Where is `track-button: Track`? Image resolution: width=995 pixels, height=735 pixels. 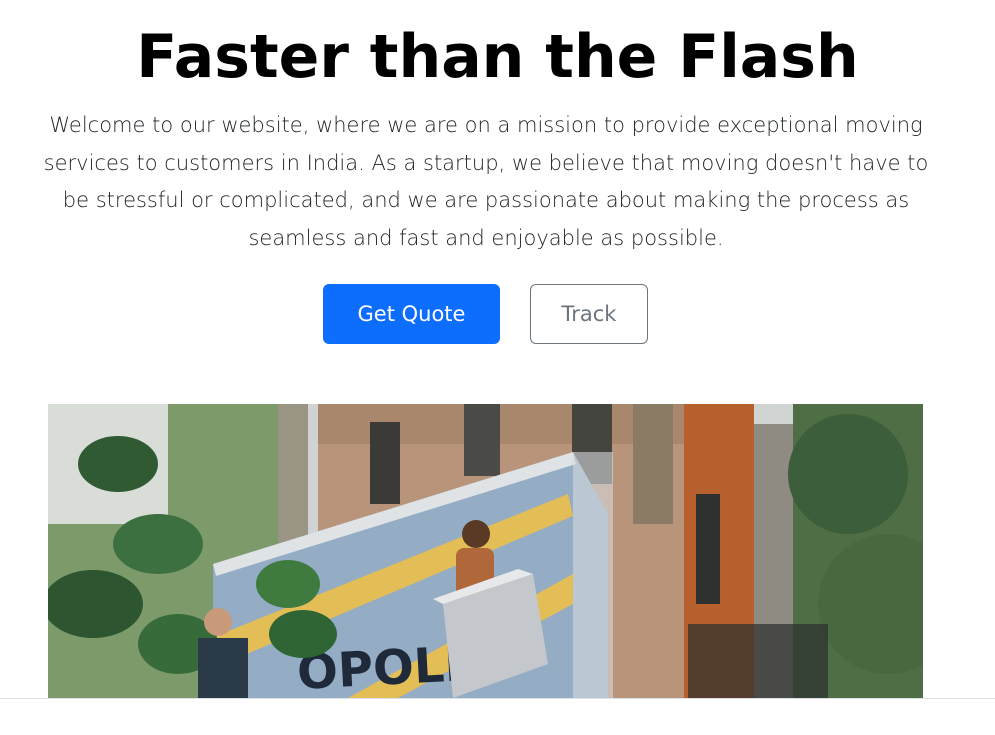
track-button: Track is located at coordinates (589, 314).